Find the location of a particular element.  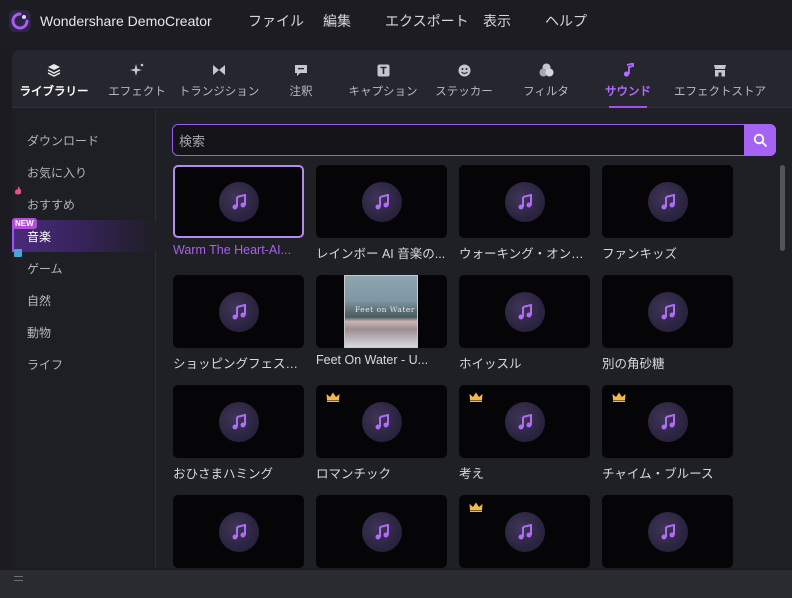

menu-file: ファイル is located at coordinates (276, 21).